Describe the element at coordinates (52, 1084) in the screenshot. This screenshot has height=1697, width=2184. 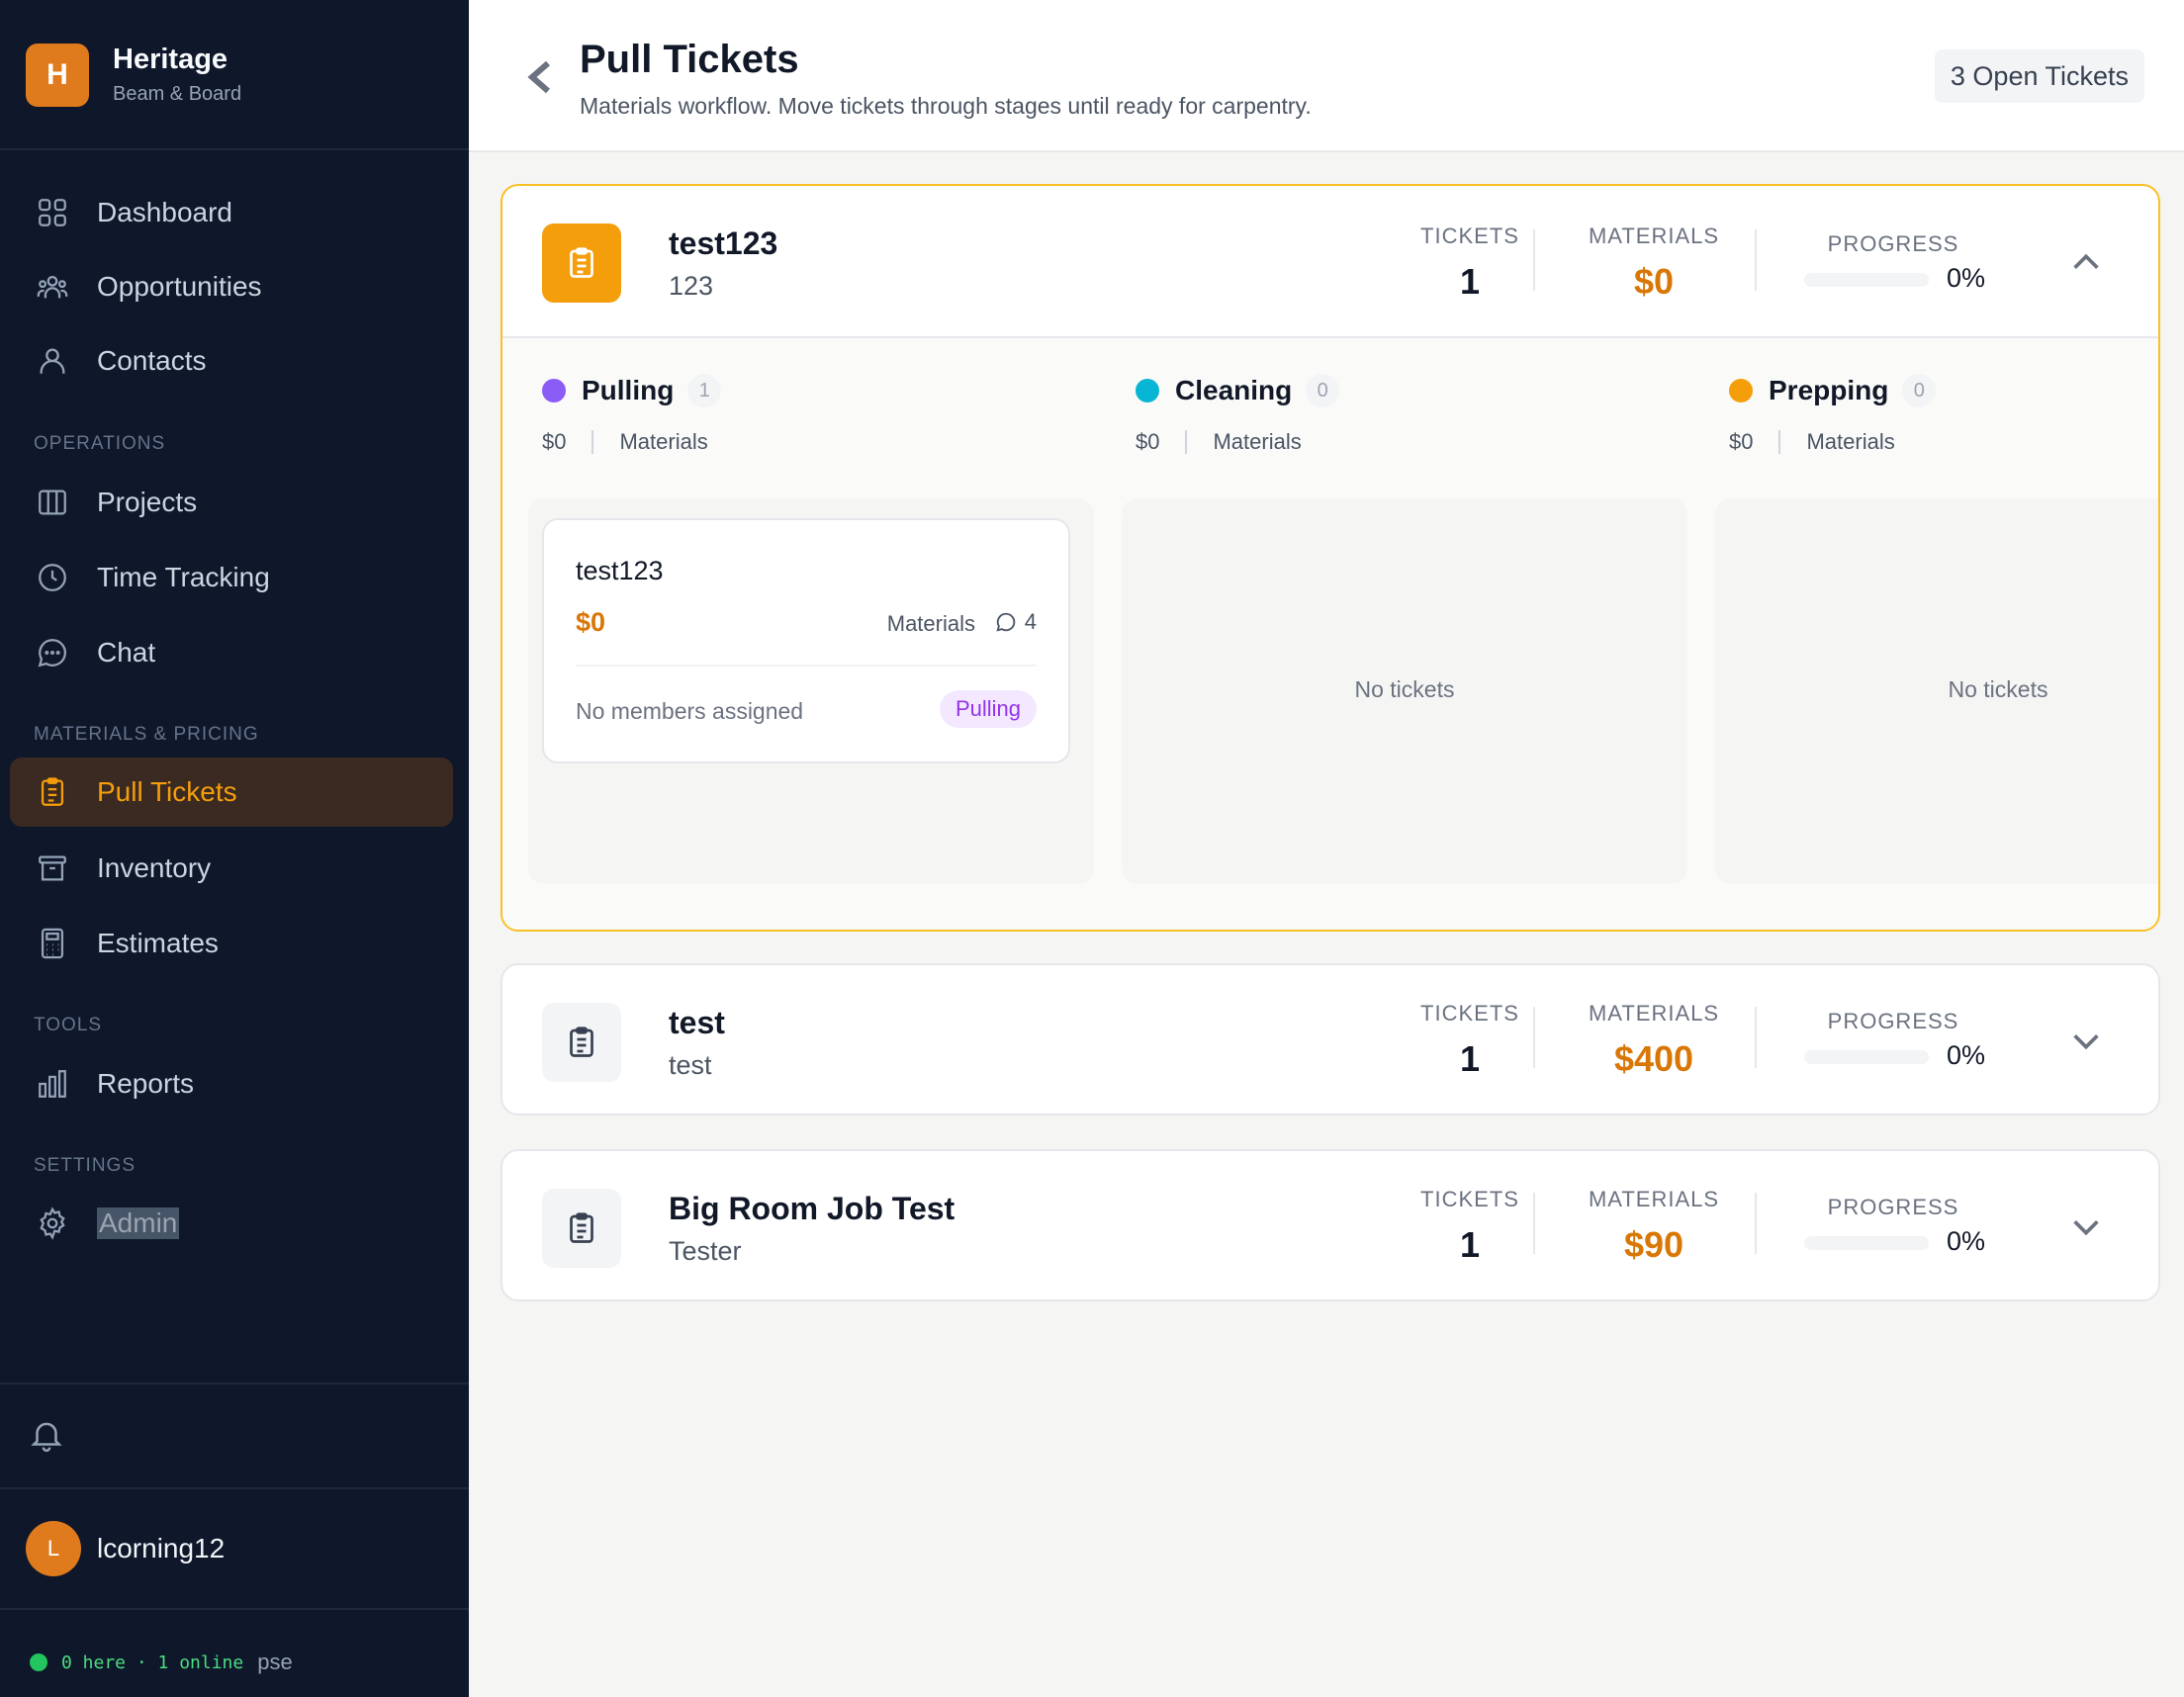
I see `bar-chart-icon` at that location.